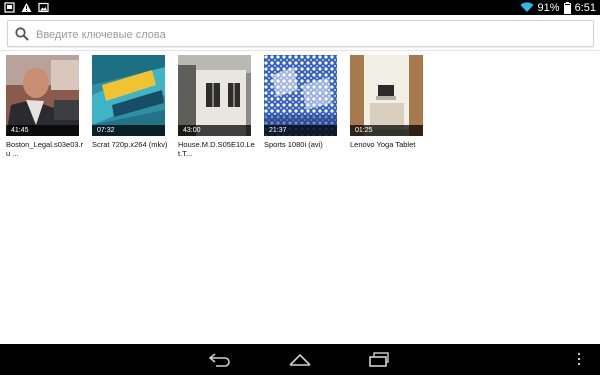 The width and height of the screenshot is (600, 375). What do you see at coordinates (9, 7) in the screenshot?
I see `tablet-icon` at bounding box center [9, 7].